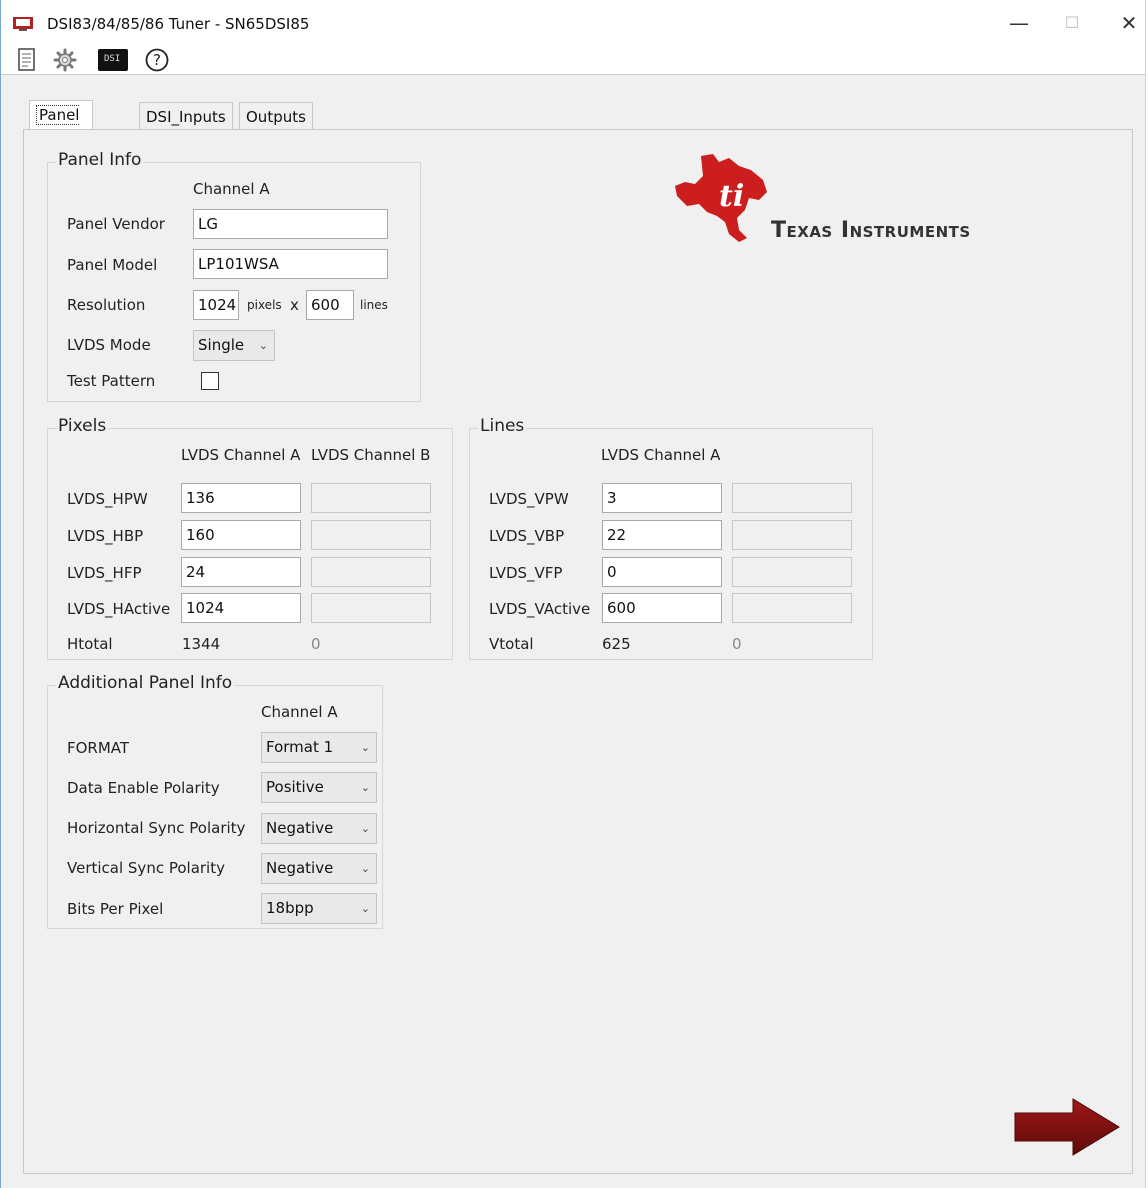  What do you see at coordinates (300, 828) in the screenshot?
I see `horizontal-sync-polarity-value: Negative` at bounding box center [300, 828].